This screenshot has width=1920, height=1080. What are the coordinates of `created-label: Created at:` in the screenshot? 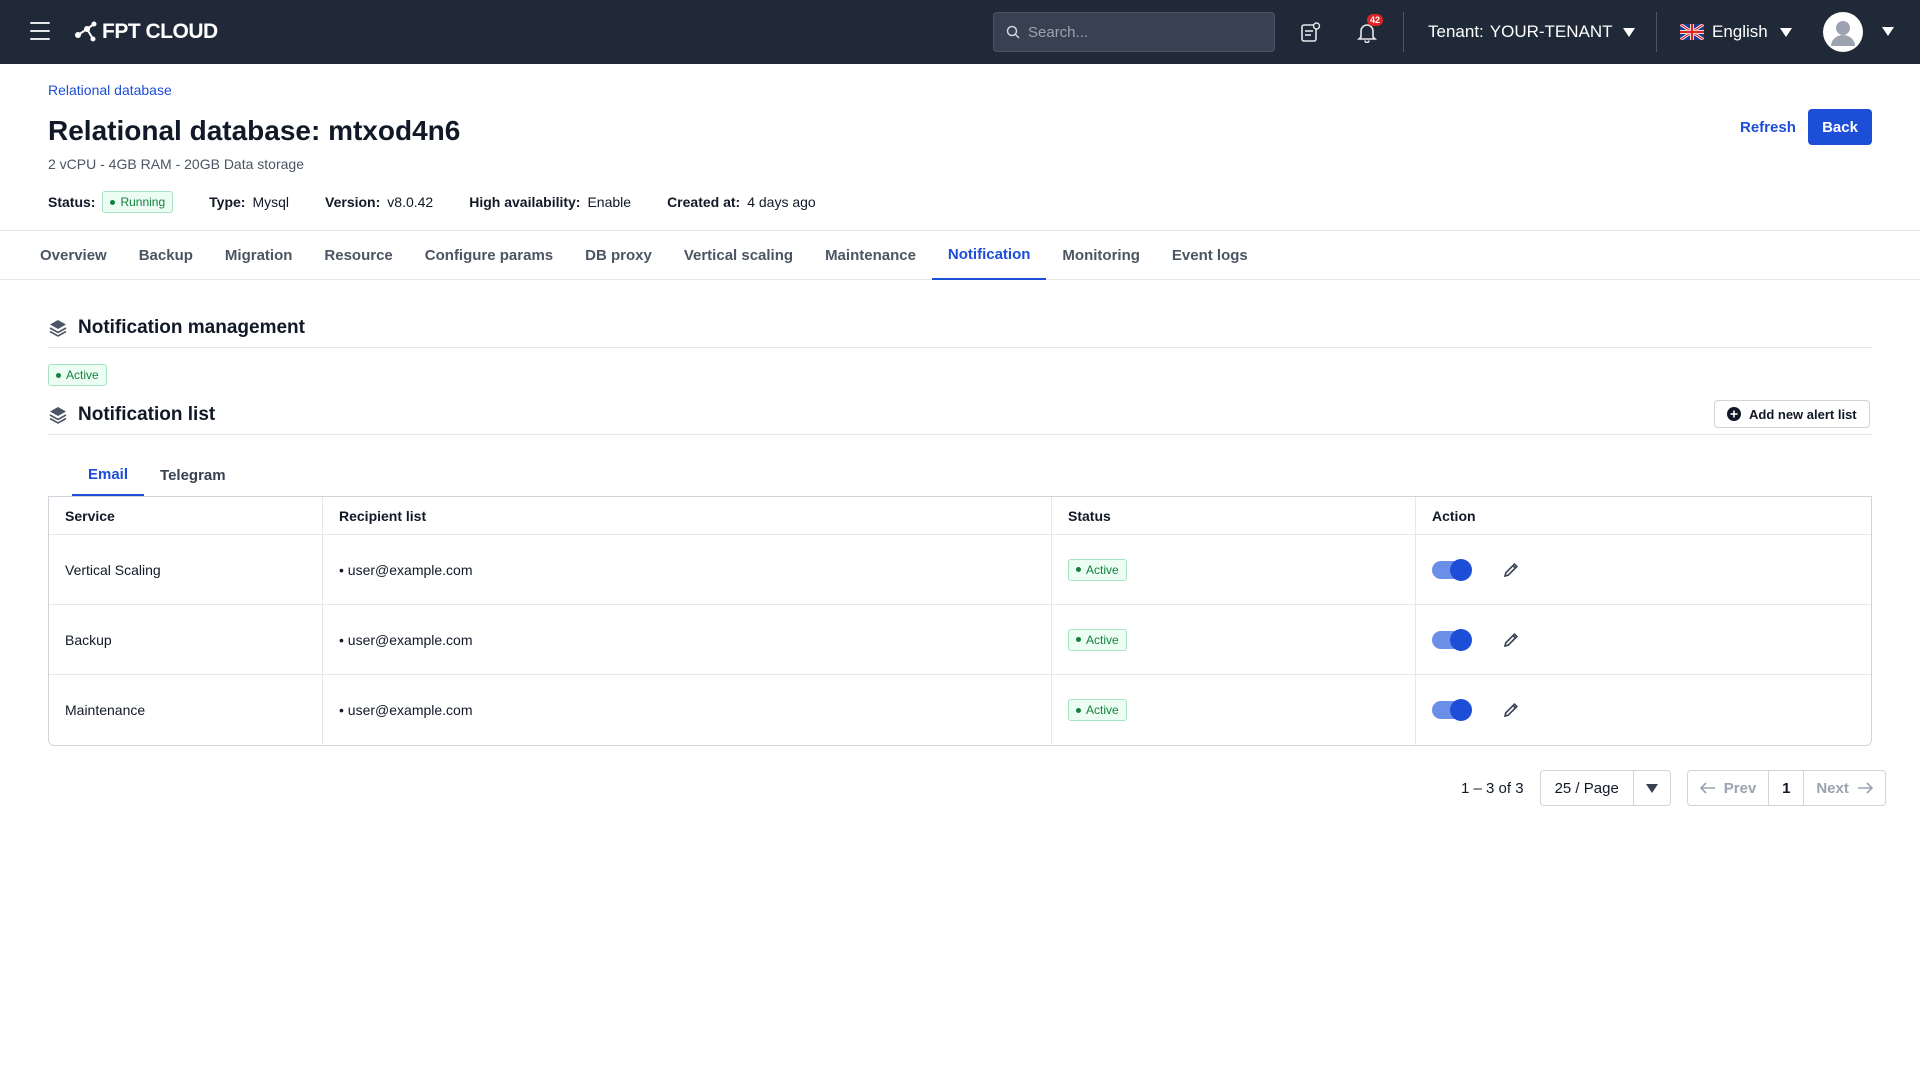 It's located at (704, 202).